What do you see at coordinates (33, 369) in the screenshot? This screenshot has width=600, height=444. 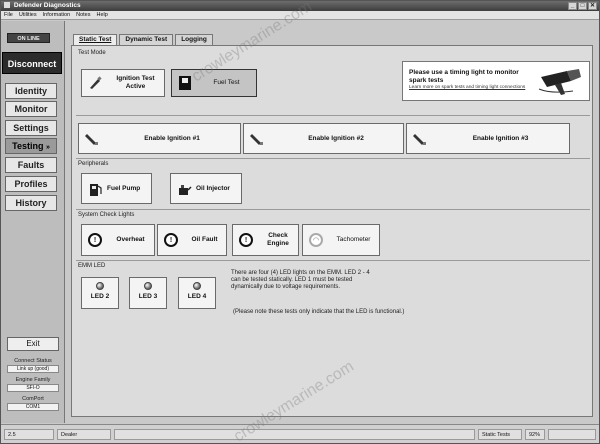 I see `connect-status-value: Link up (good)` at bounding box center [33, 369].